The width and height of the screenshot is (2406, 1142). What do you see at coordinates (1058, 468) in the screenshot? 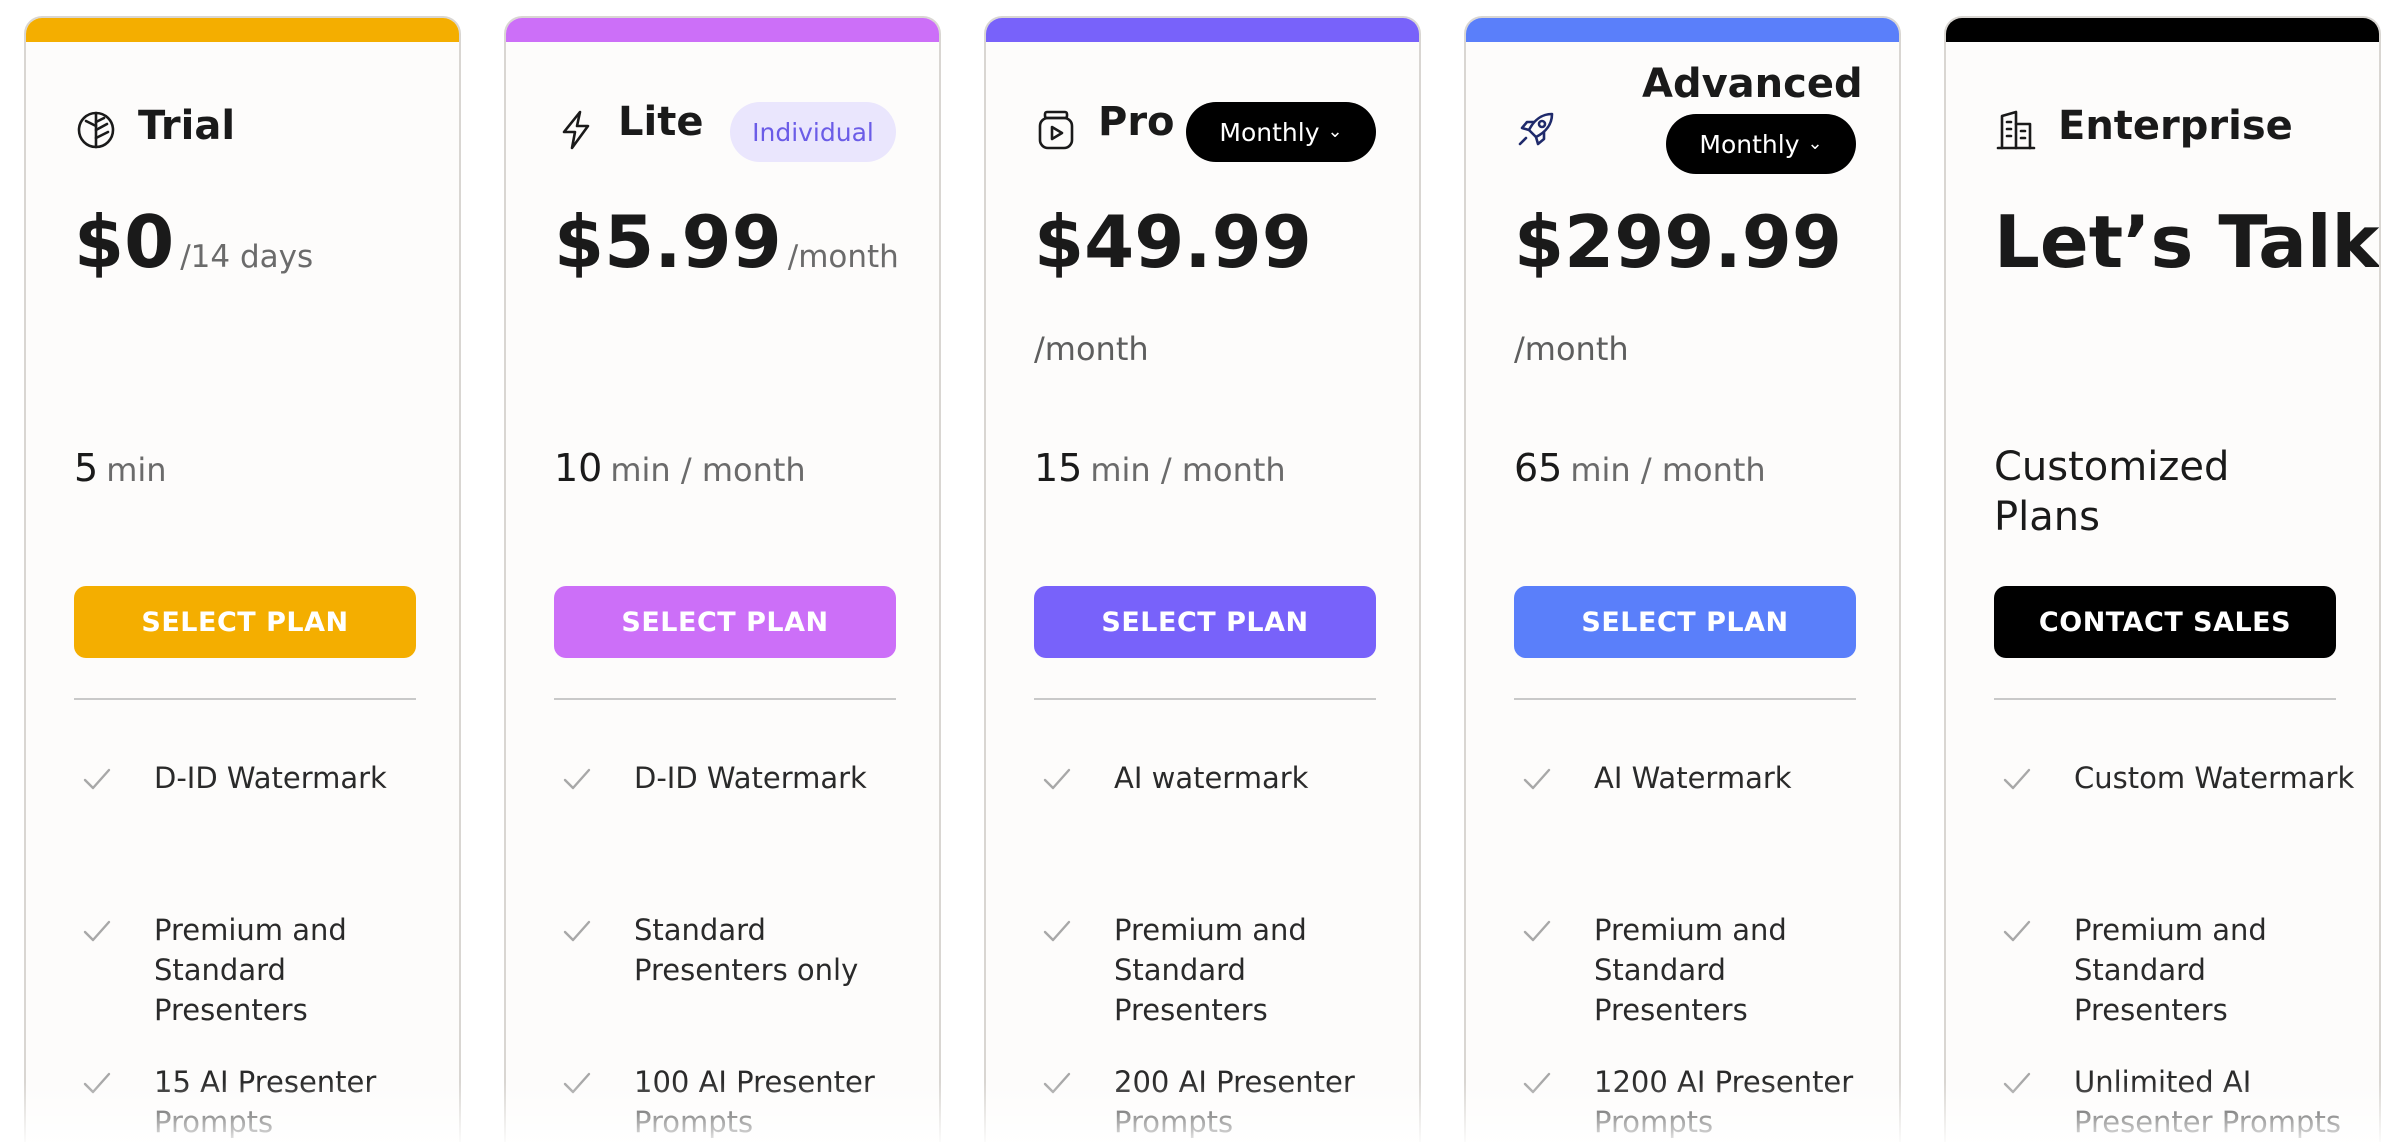
I see `minutes-value: 15` at bounding box center [1058, 468].